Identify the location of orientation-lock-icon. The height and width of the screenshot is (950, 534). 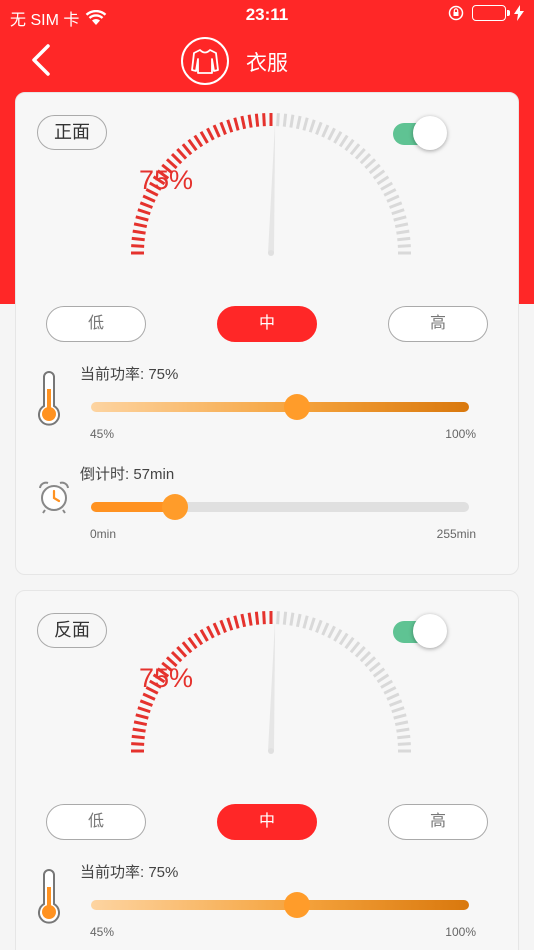
(456, 13).